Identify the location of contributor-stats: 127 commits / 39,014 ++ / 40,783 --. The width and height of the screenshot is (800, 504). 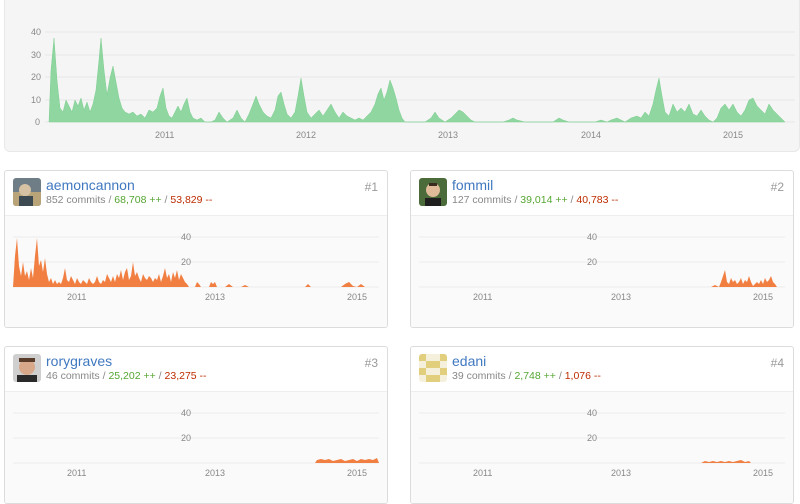
(535, 200).